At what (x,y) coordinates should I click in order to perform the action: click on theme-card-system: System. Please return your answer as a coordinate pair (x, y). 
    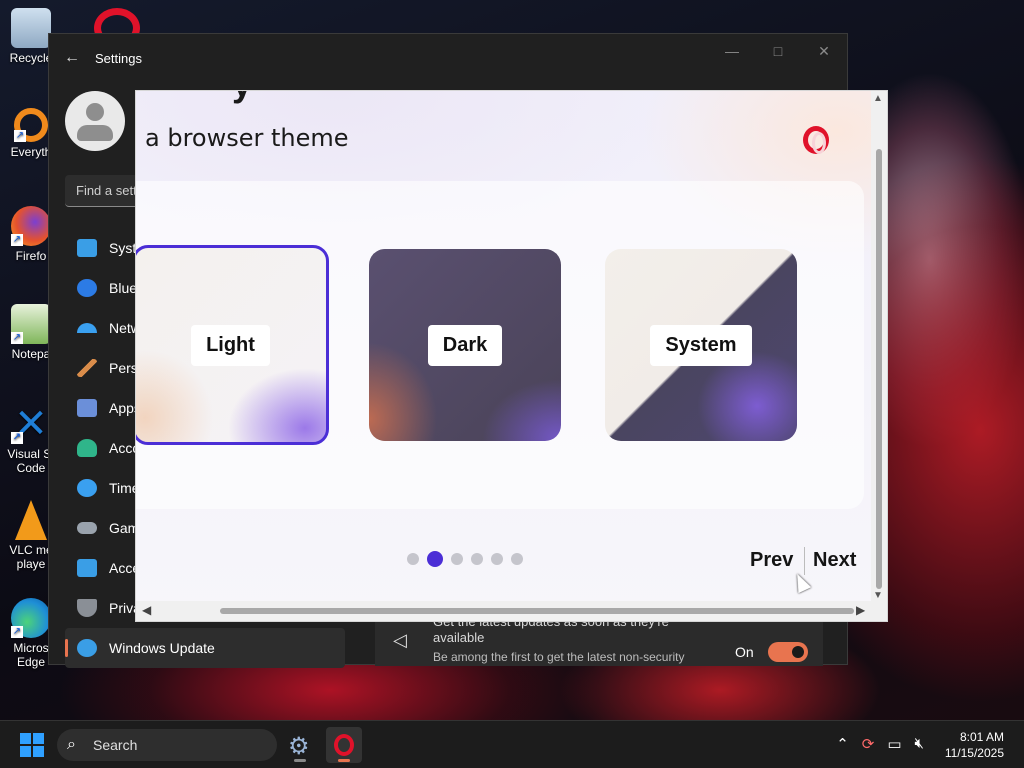
    Looking at the image, I should click on (701, 345).